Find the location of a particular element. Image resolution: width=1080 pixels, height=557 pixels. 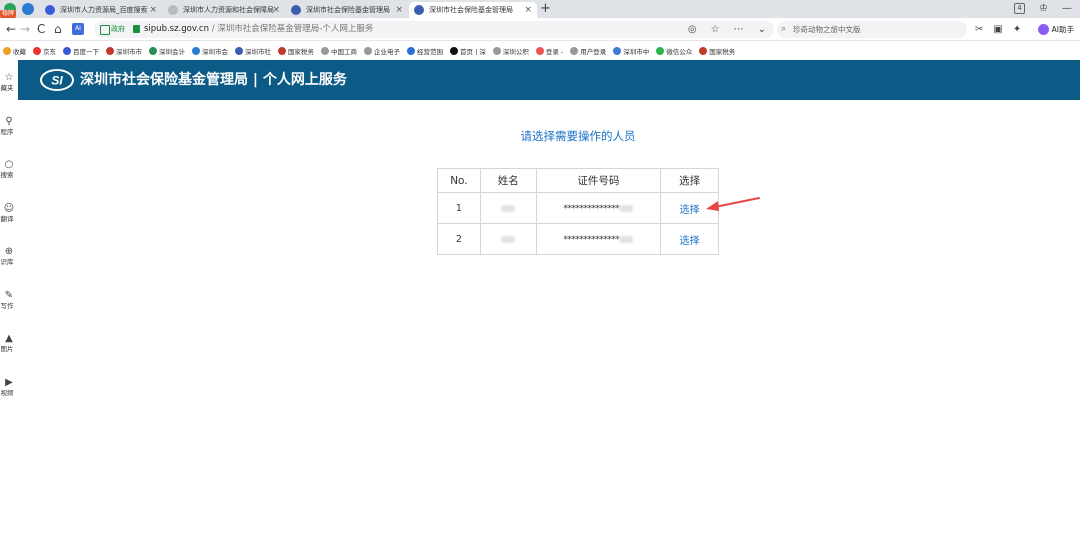

table-header-row: No. 姓名 证件号码 选择 is located at coordinates (578, 180).